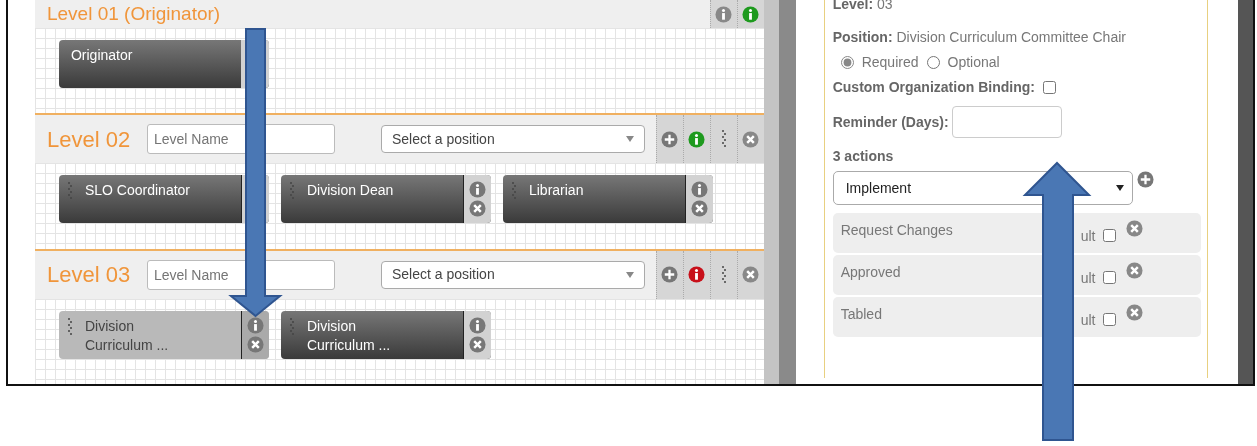 The width and height of the screenshot is (1257, 446). I want to click on reminder-label: Reminder (Days):, so click(890, 122).